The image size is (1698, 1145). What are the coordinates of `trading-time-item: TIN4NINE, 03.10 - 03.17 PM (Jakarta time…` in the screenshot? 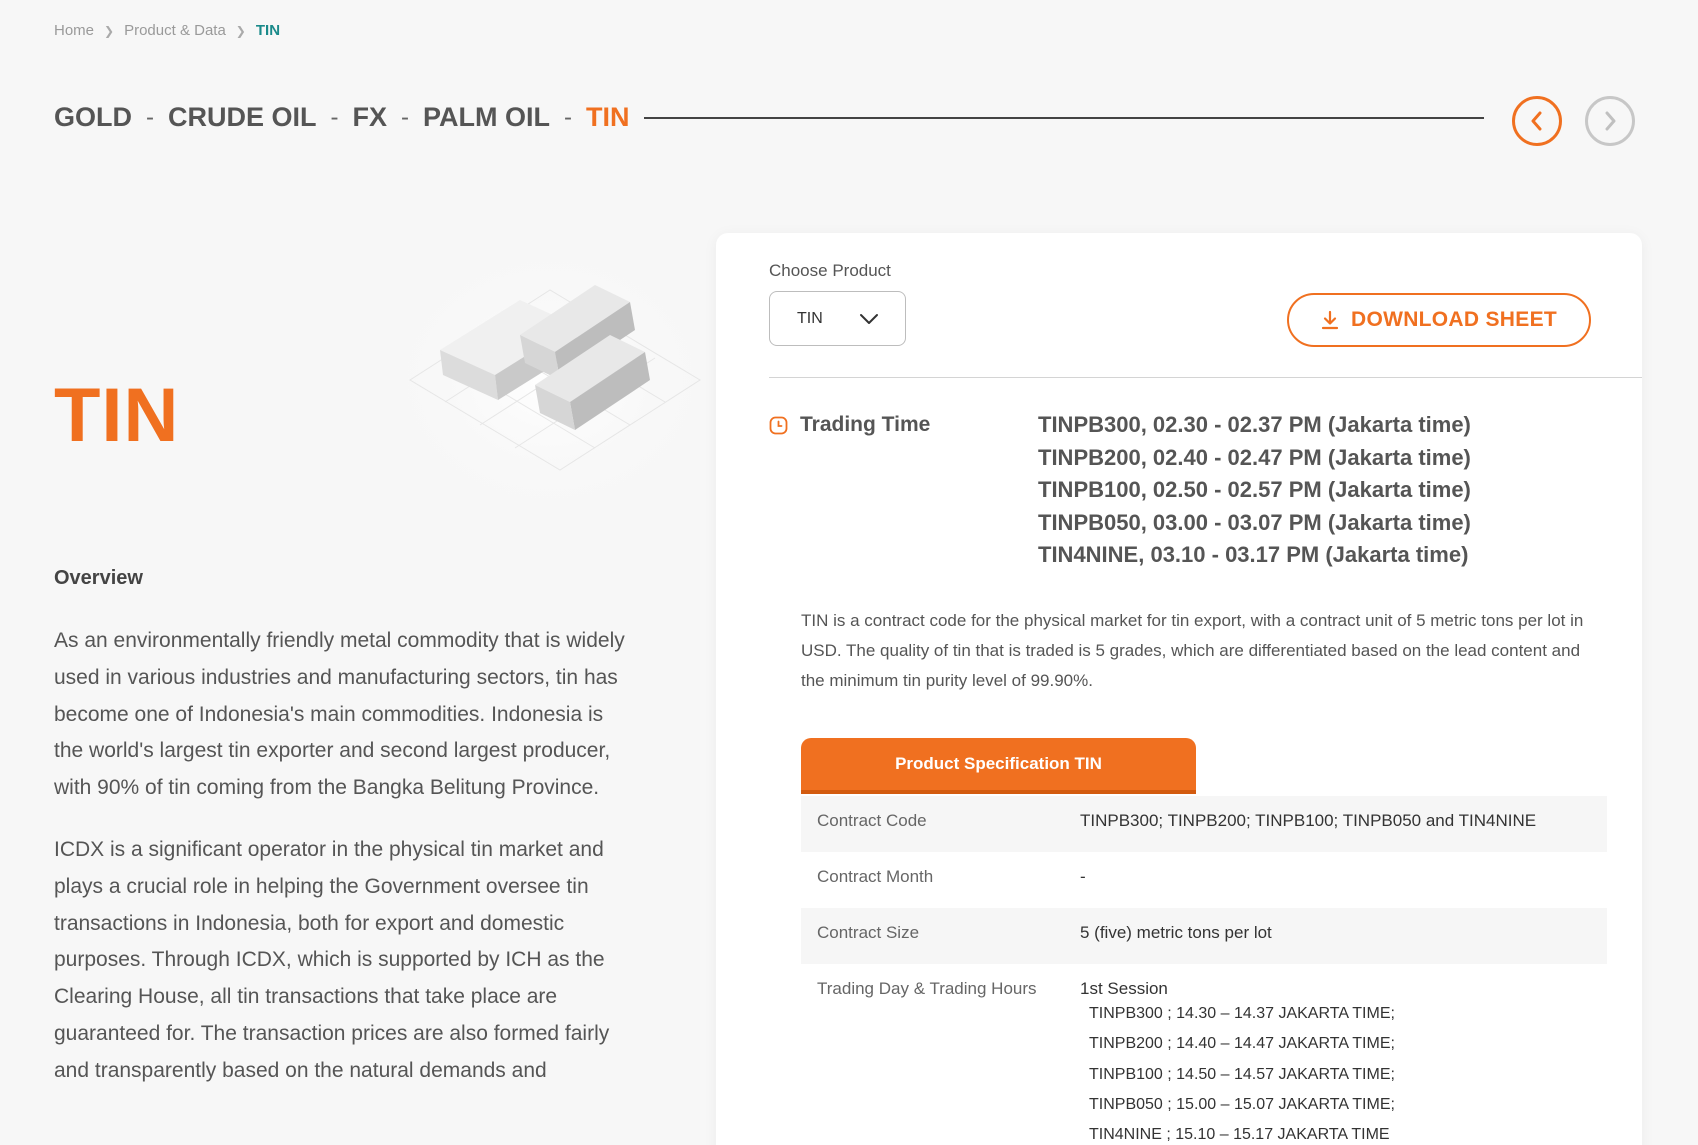 It's located at (1253, 555).